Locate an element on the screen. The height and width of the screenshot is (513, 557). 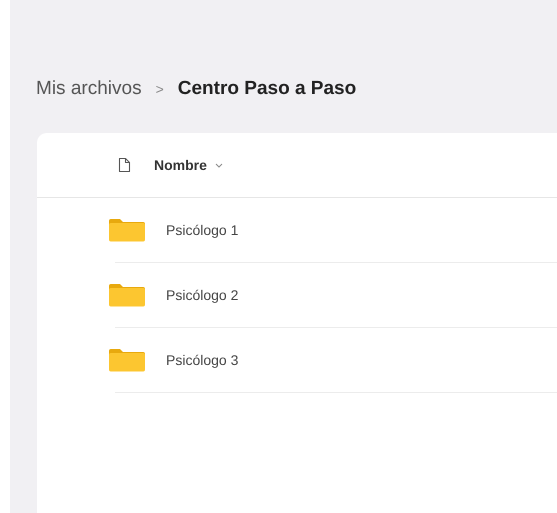
file-icon is located at coordinates (124, 165).